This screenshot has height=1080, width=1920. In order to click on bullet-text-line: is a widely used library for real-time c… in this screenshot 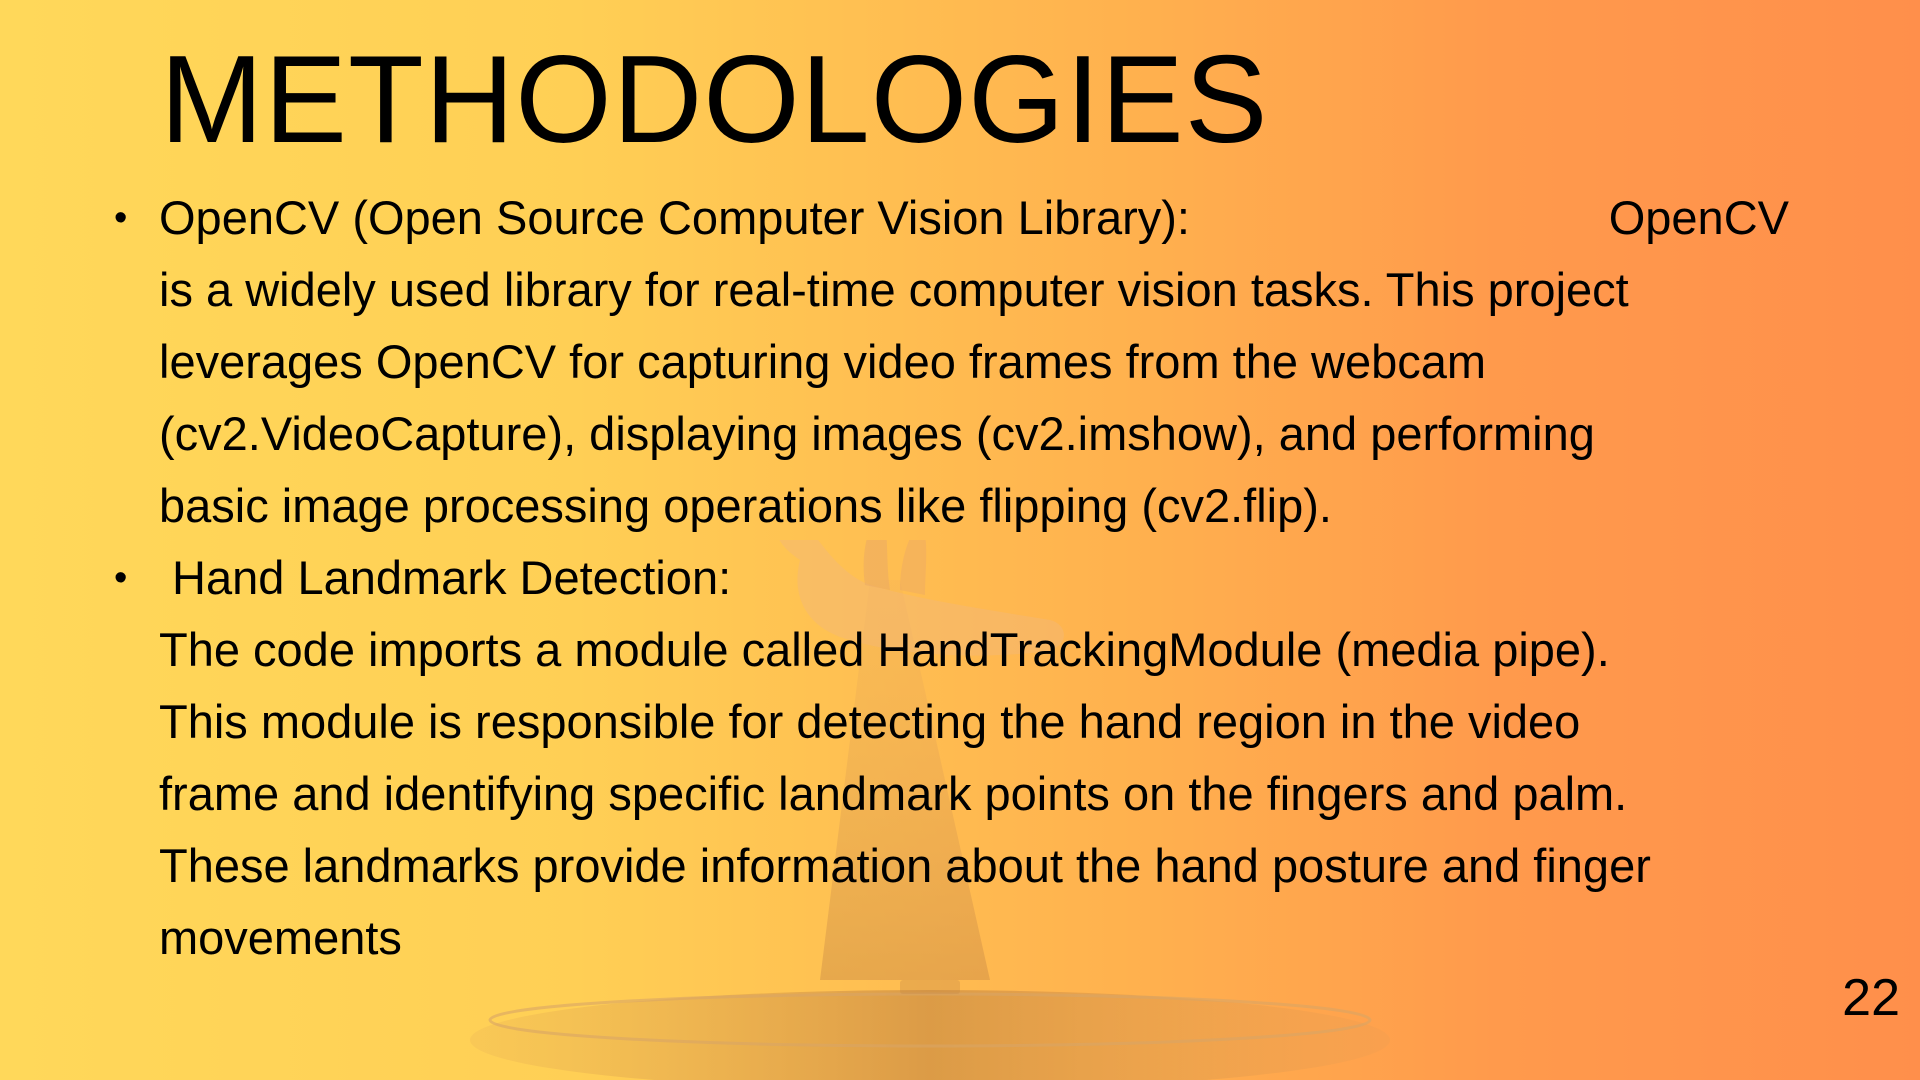, I will do `click(894, 289)`.